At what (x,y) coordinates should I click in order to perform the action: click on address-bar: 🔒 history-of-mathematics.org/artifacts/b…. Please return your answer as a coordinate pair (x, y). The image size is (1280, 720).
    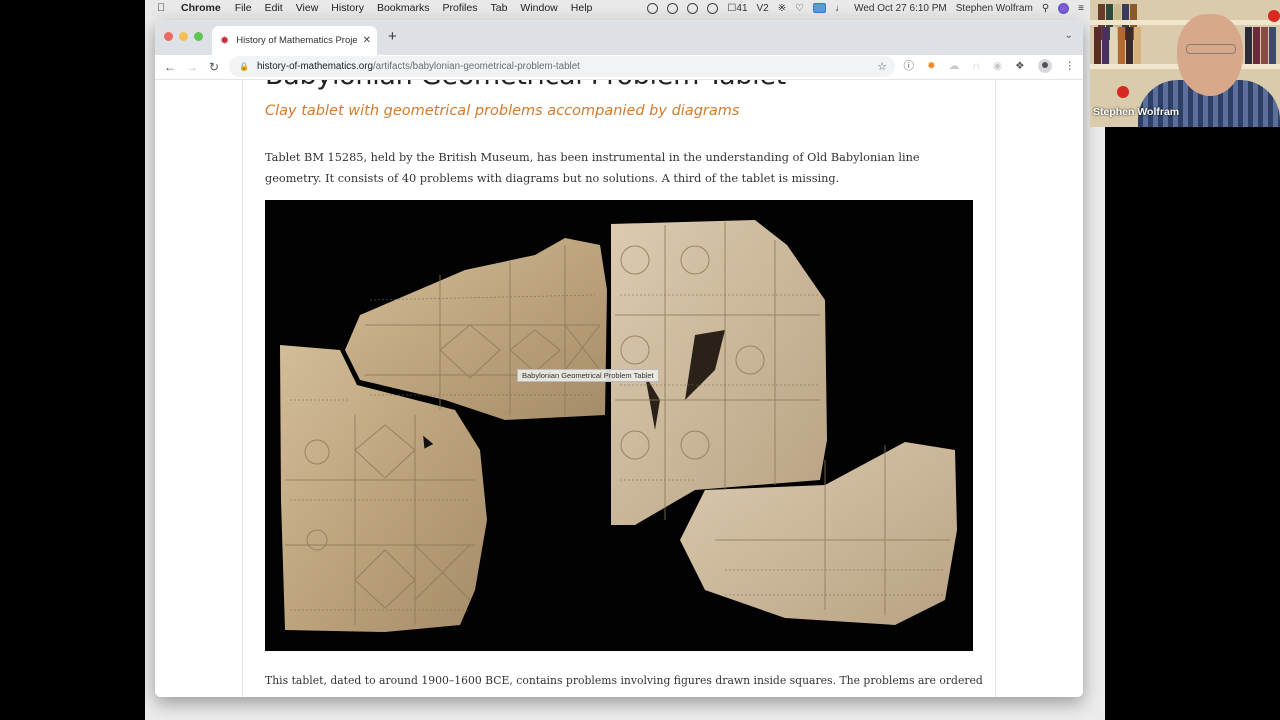
    Looking at the image, I should click on (562, 66).